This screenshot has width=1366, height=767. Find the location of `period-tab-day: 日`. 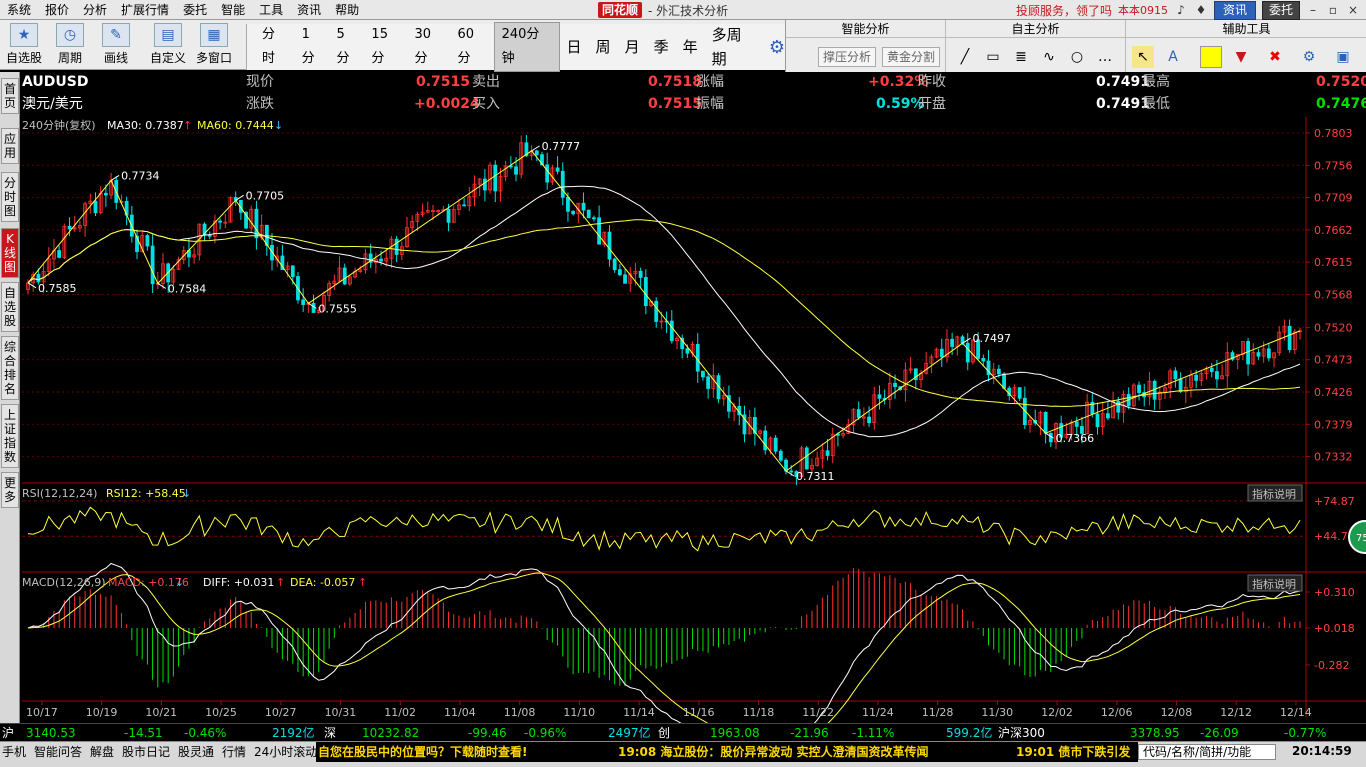

period-tab-day: 日 is located at coordinates (574, 47).